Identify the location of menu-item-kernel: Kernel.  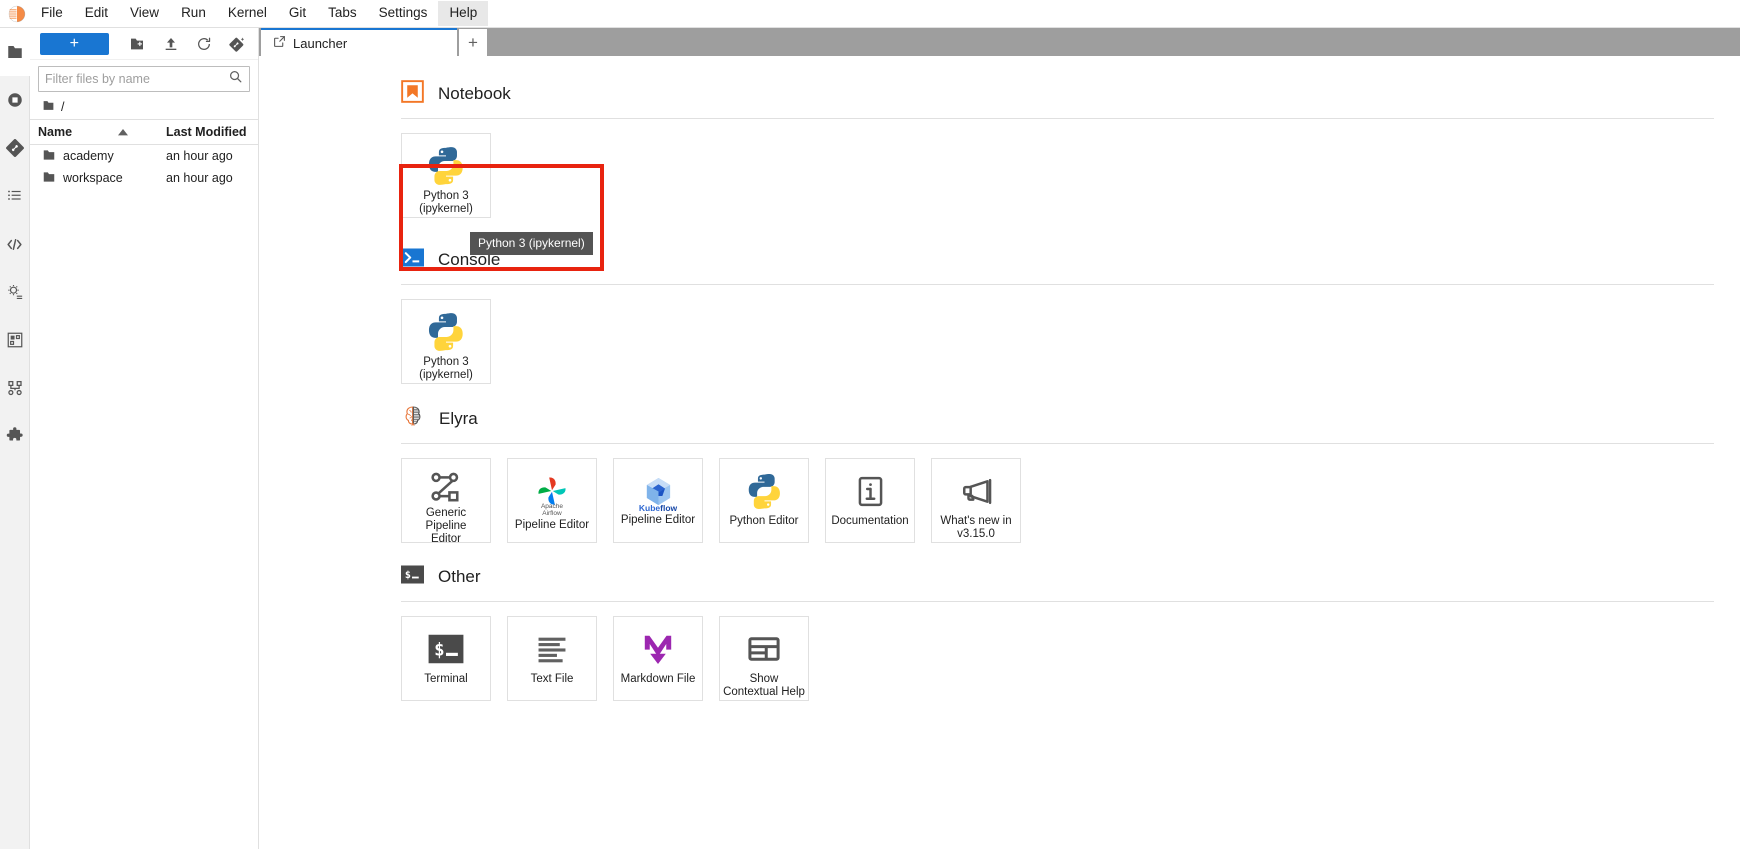
(247, 13).